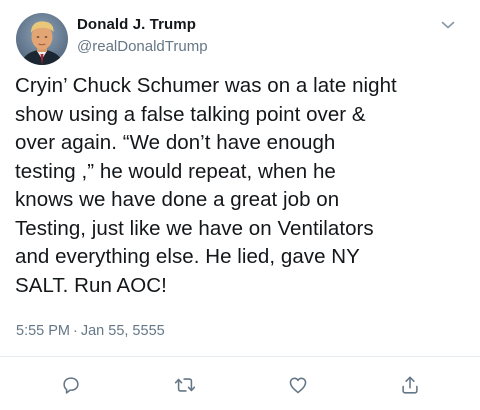  What do you see at coordinates (142, 46) in the screenshot?
I see `author-handle: @realDonaldTrump` at bounding box center [142, 46].